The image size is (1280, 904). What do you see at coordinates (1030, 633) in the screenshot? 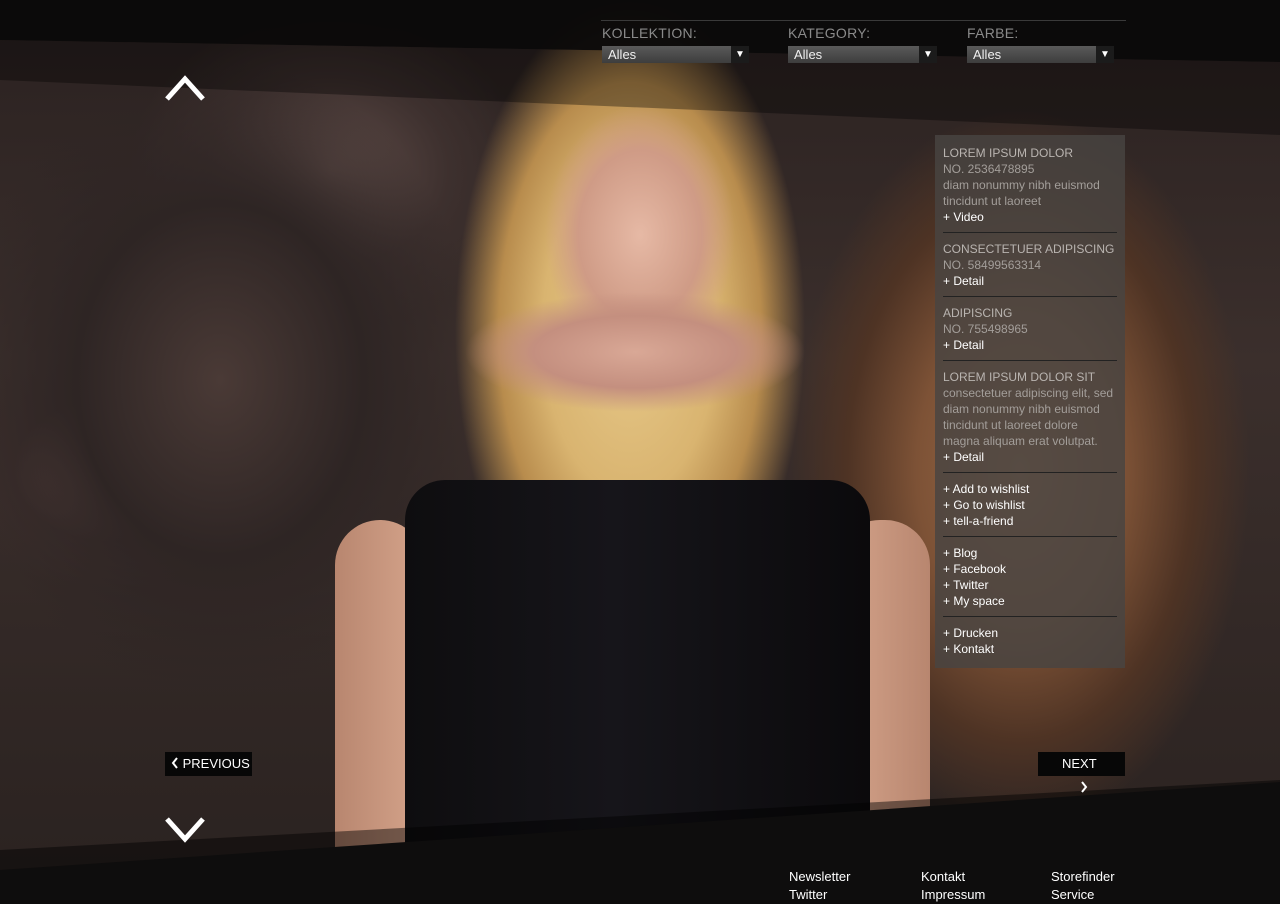
I see `print-link: + Drucken` at bounding box center [1030, 633].